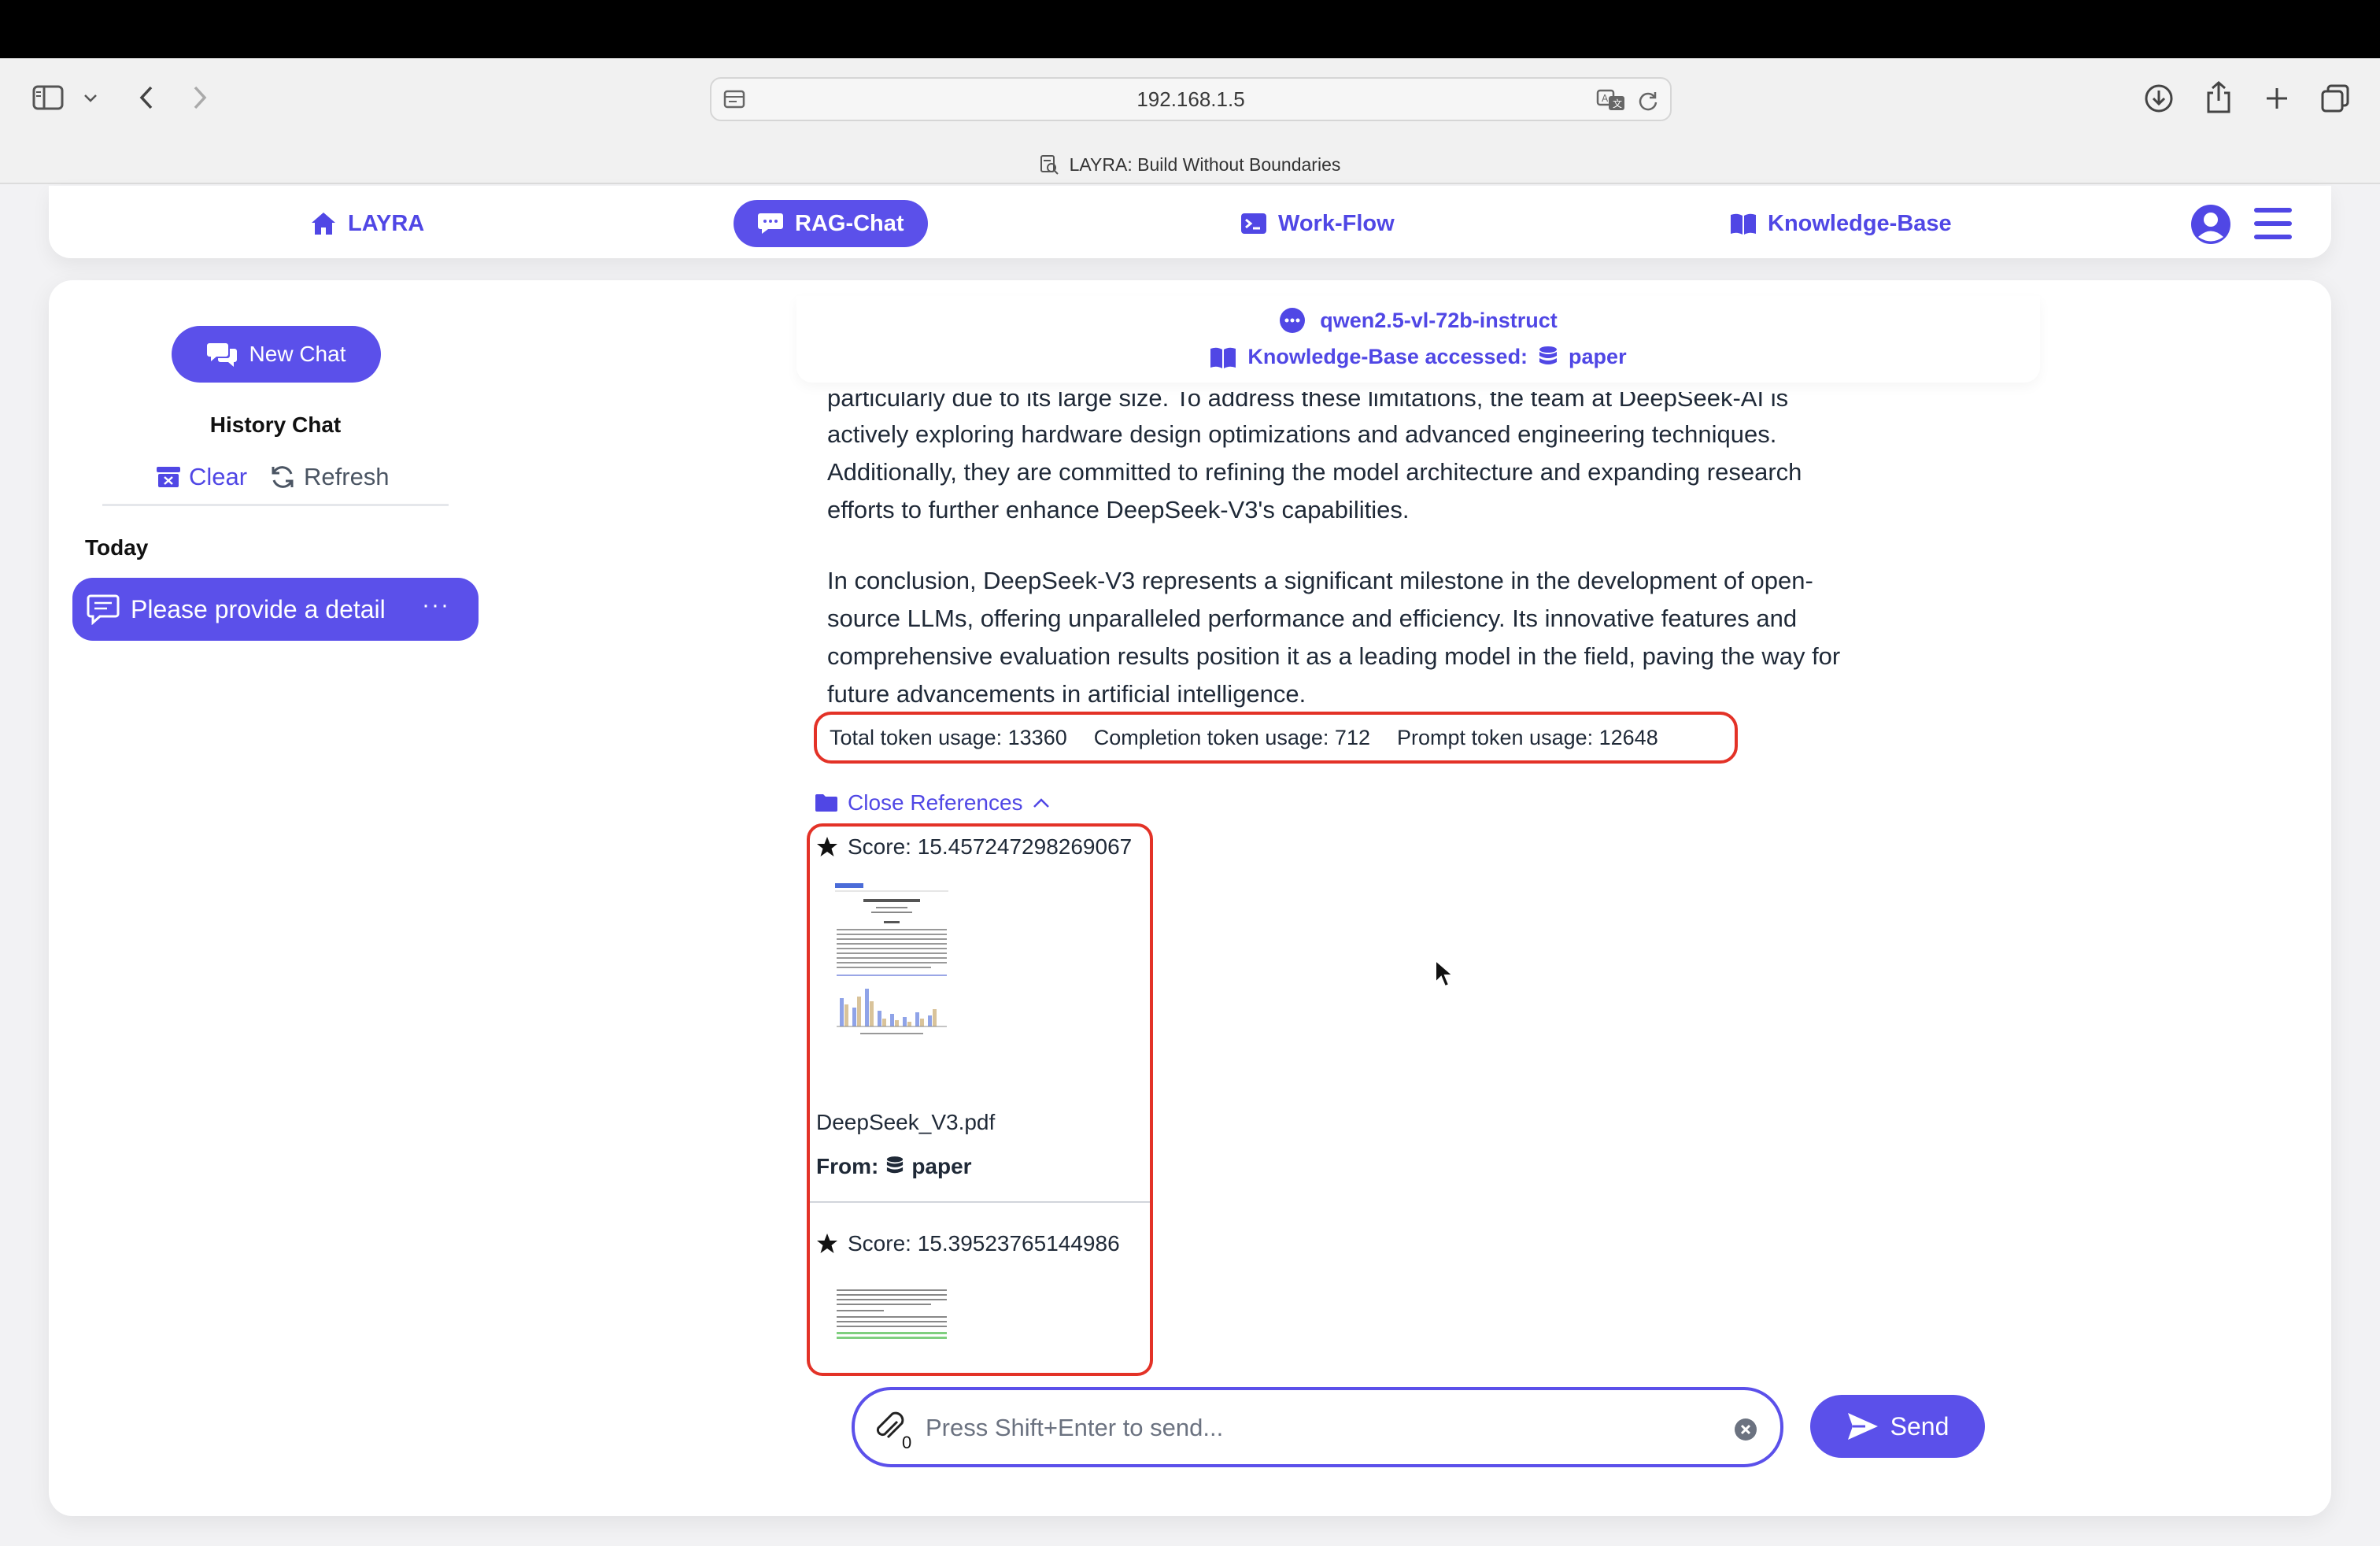 The width and height of the screenshot is (2380, 1546). What do you see at coordinates (889, 1426) in the screenshot?
I see `paperclip-icon` at bounding box center [889, 1426].